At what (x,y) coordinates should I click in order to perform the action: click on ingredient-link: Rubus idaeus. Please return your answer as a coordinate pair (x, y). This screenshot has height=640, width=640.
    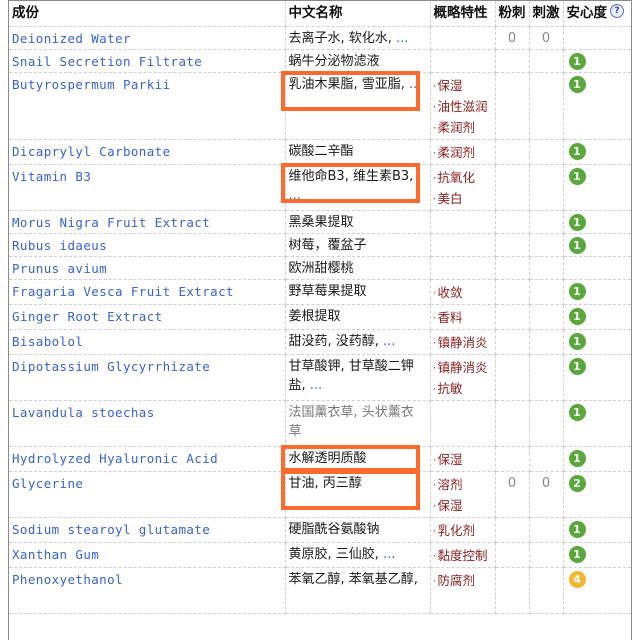
    Looking at the image, I should click on (59, 245).